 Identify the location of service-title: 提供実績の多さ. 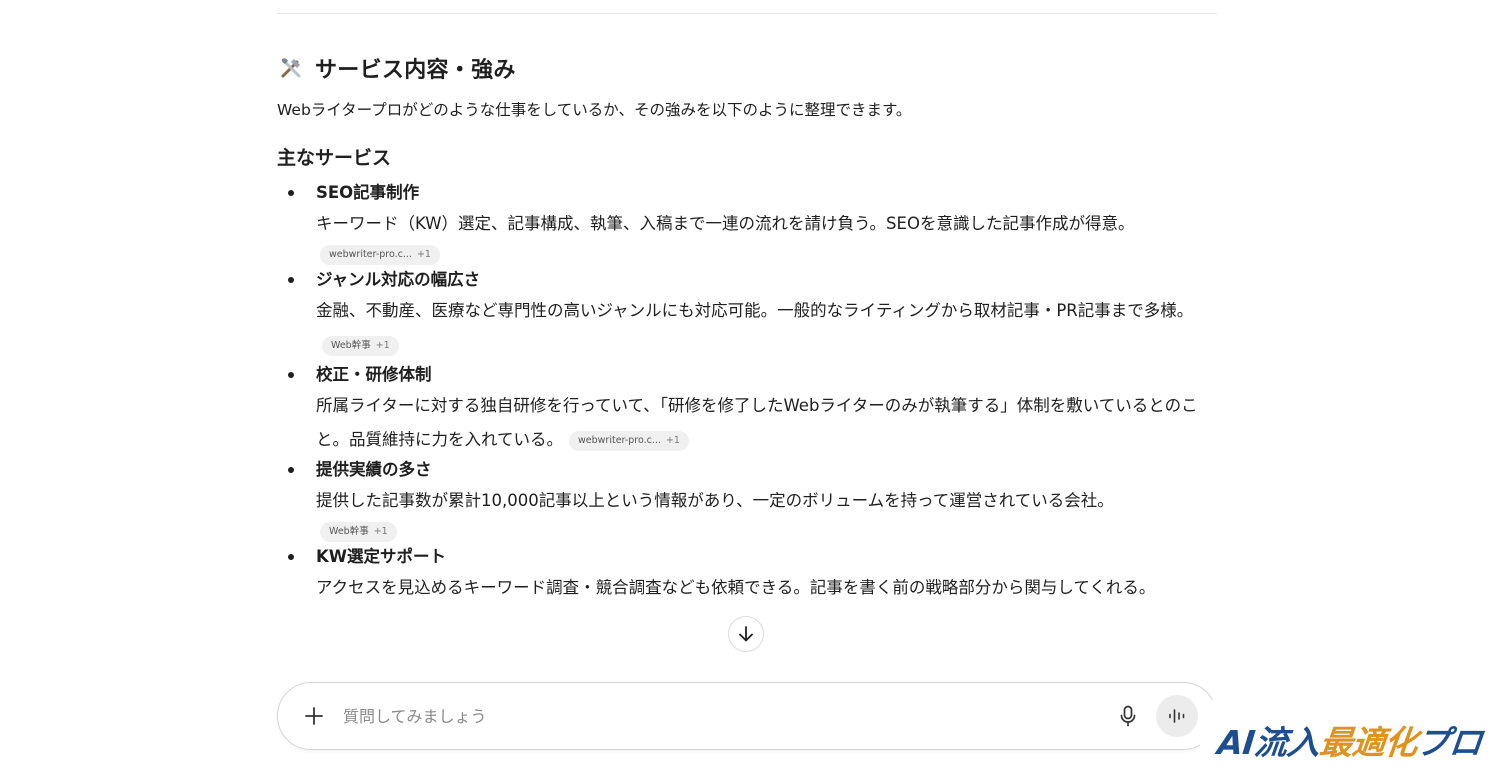
(374, 469).